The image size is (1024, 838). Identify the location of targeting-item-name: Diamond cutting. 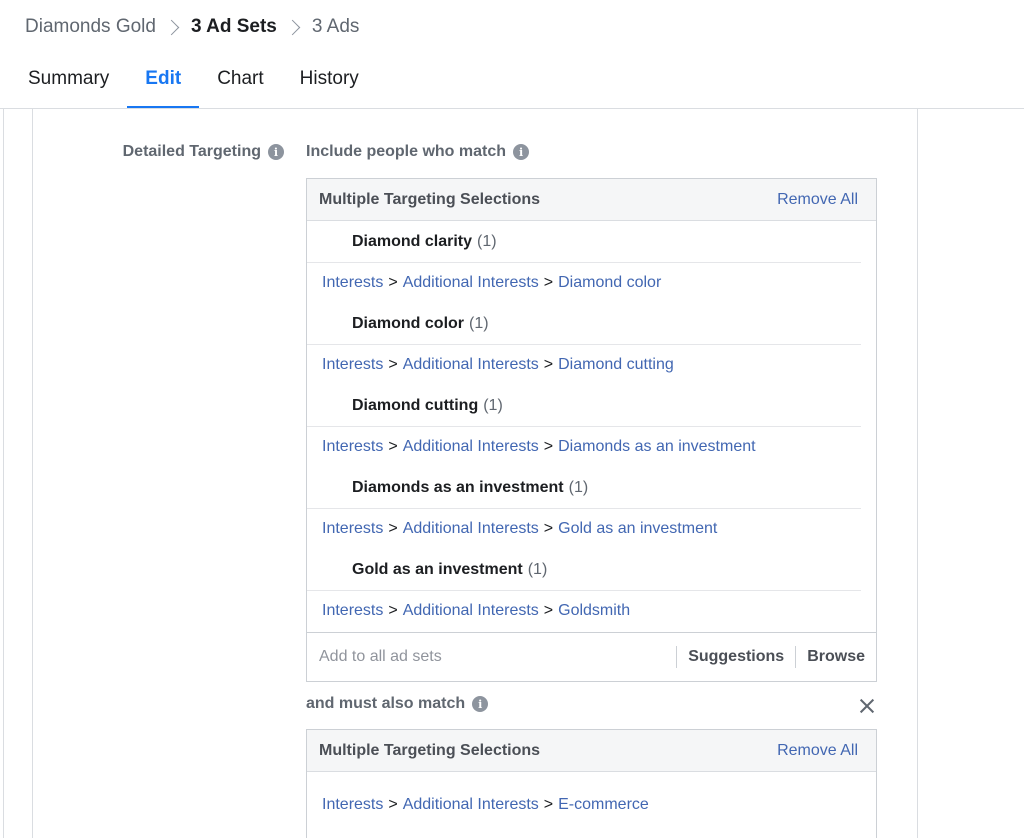
(415, 405).